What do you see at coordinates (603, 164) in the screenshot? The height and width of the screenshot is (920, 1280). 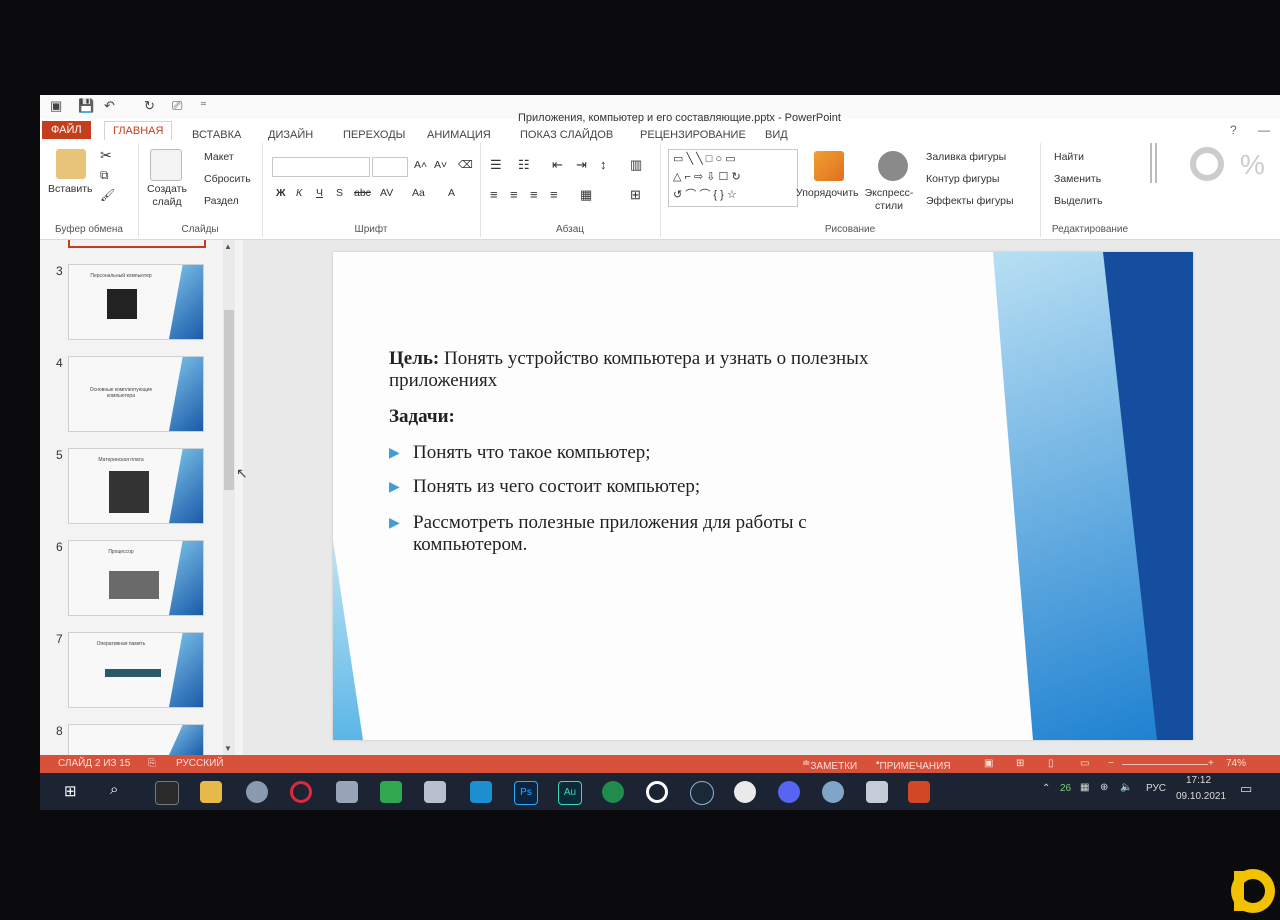 I see `line-spacing-icon: ↕` at bounding box center [603, 164].